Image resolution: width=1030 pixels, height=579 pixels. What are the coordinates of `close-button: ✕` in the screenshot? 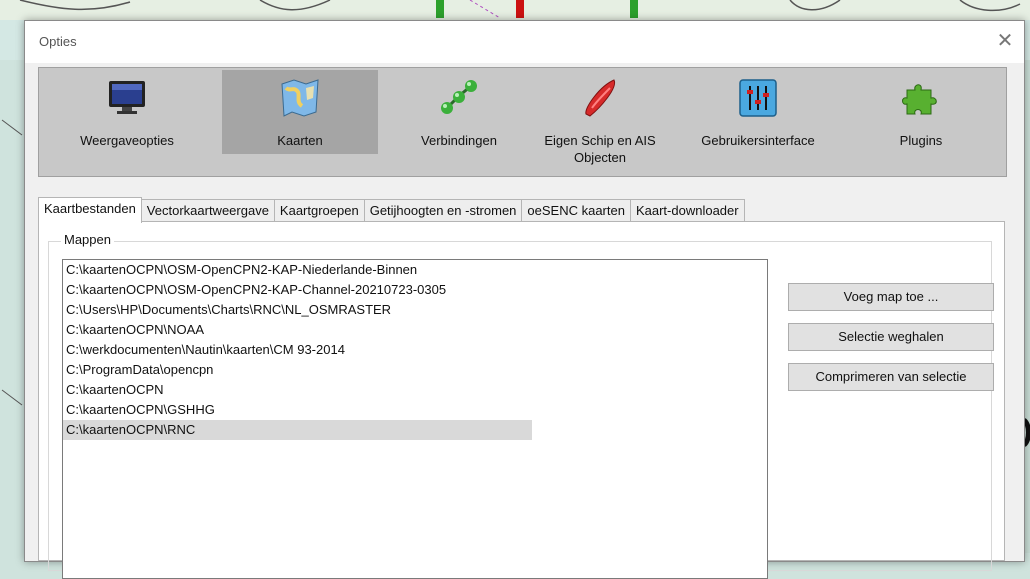 It's located at (1005, 41).